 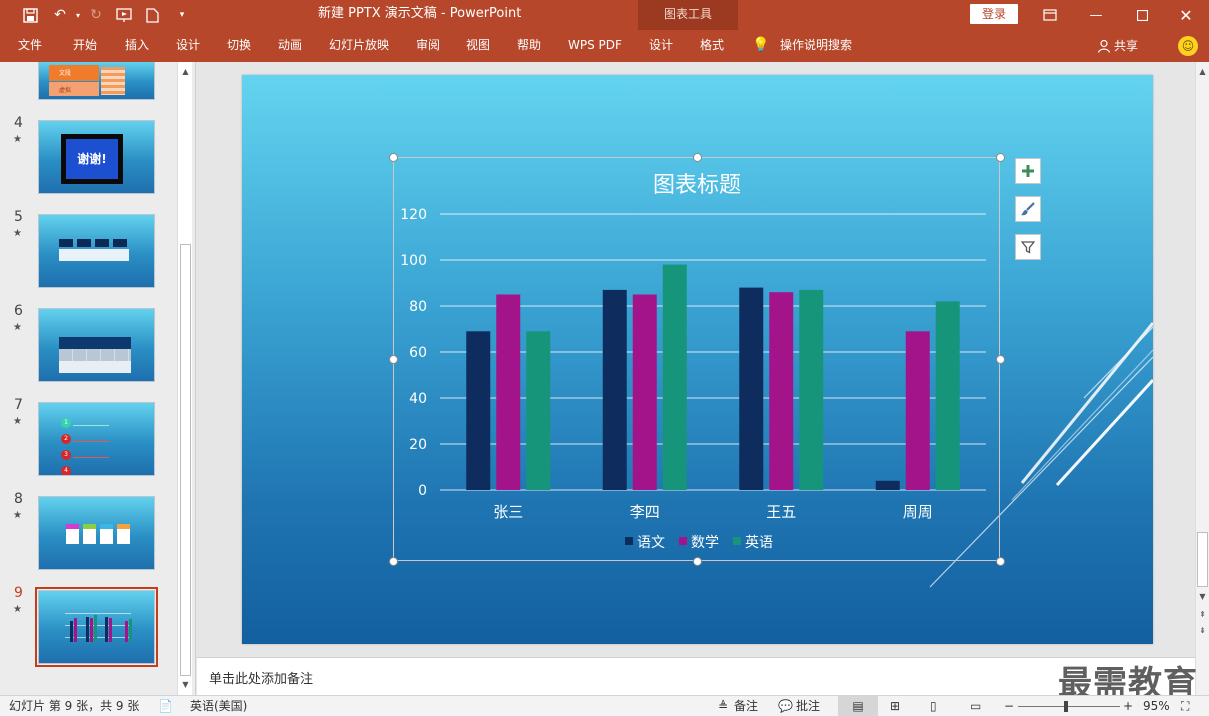 I want to click on minimize-icon: —, so click(x=1096, y=15).